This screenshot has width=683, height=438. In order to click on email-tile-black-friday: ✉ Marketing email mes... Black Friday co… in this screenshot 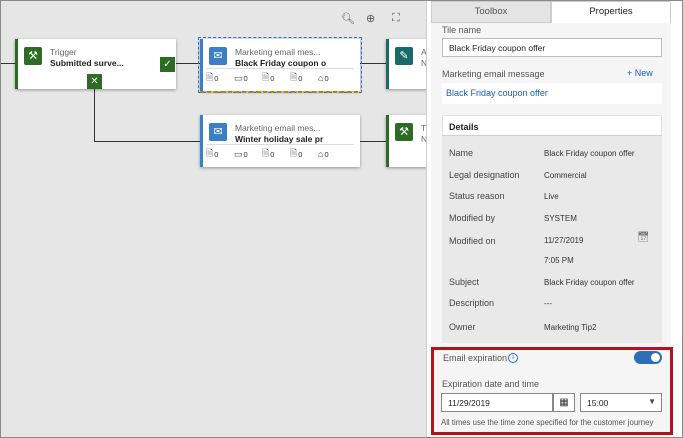, I will do `click(280, 65)`.